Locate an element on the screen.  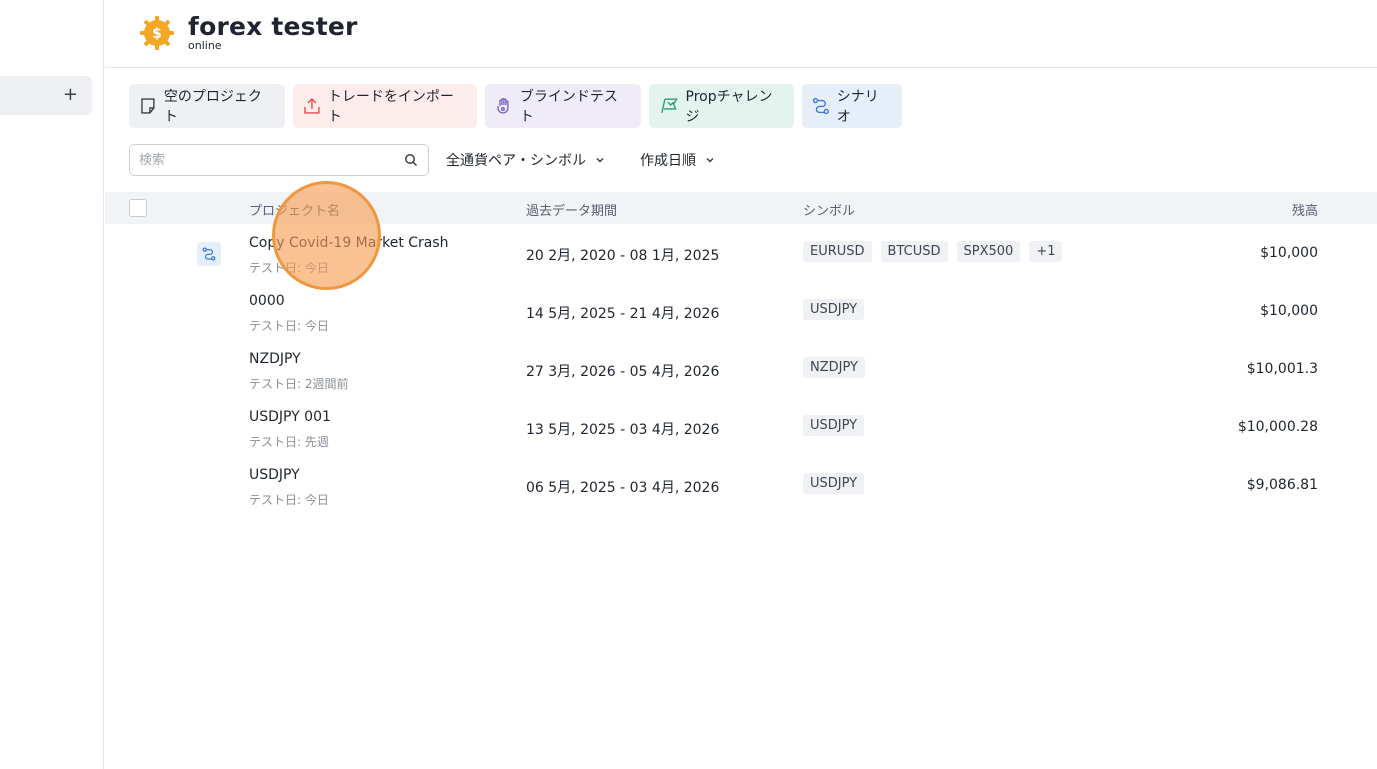
prop-challenge-button: Propチャレンジ is located at coordinates (721, 106).